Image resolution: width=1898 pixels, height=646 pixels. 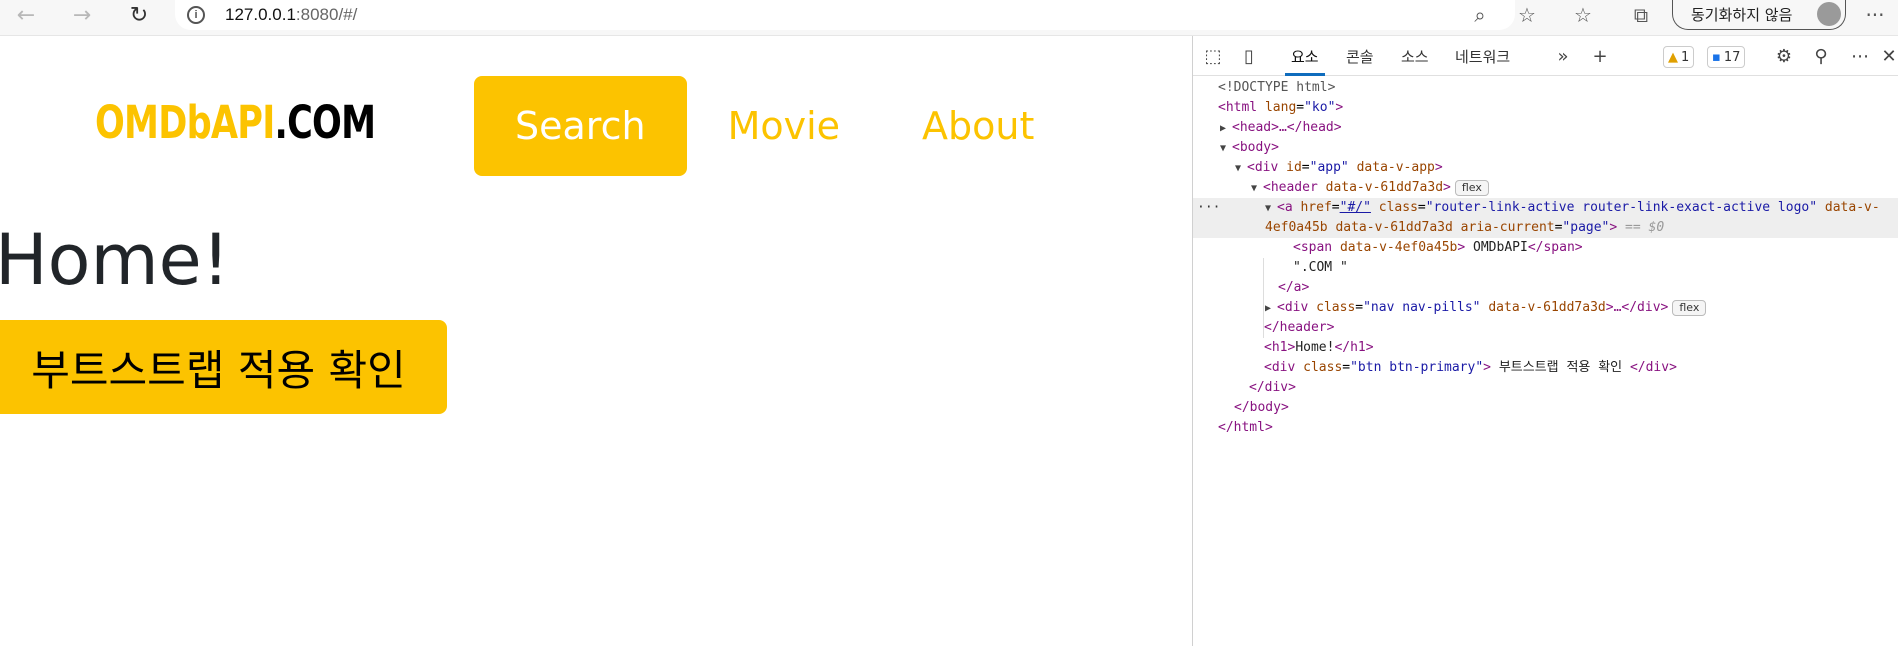 I want to click on span-data-attr: data-v-4ef0a45b, so click(x=1398, y=247).